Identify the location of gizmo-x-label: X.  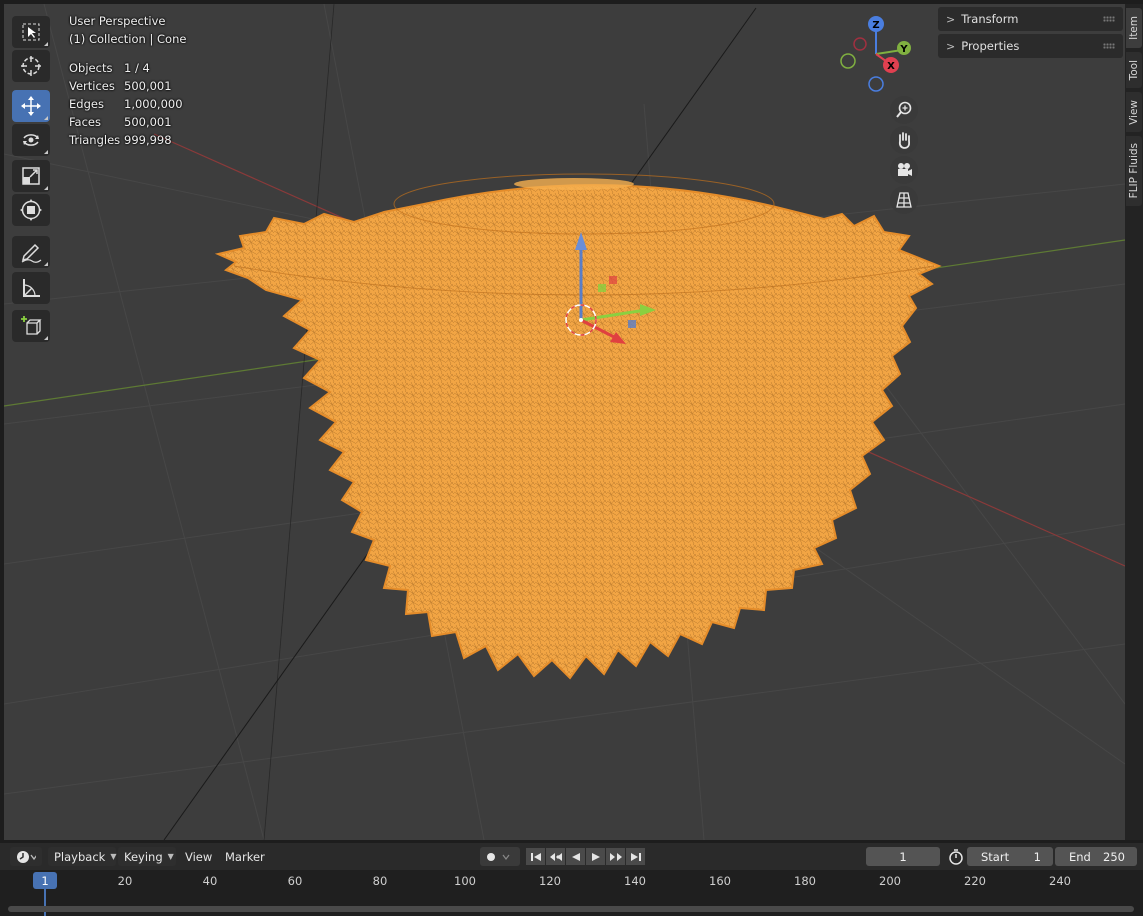
(891, 66).